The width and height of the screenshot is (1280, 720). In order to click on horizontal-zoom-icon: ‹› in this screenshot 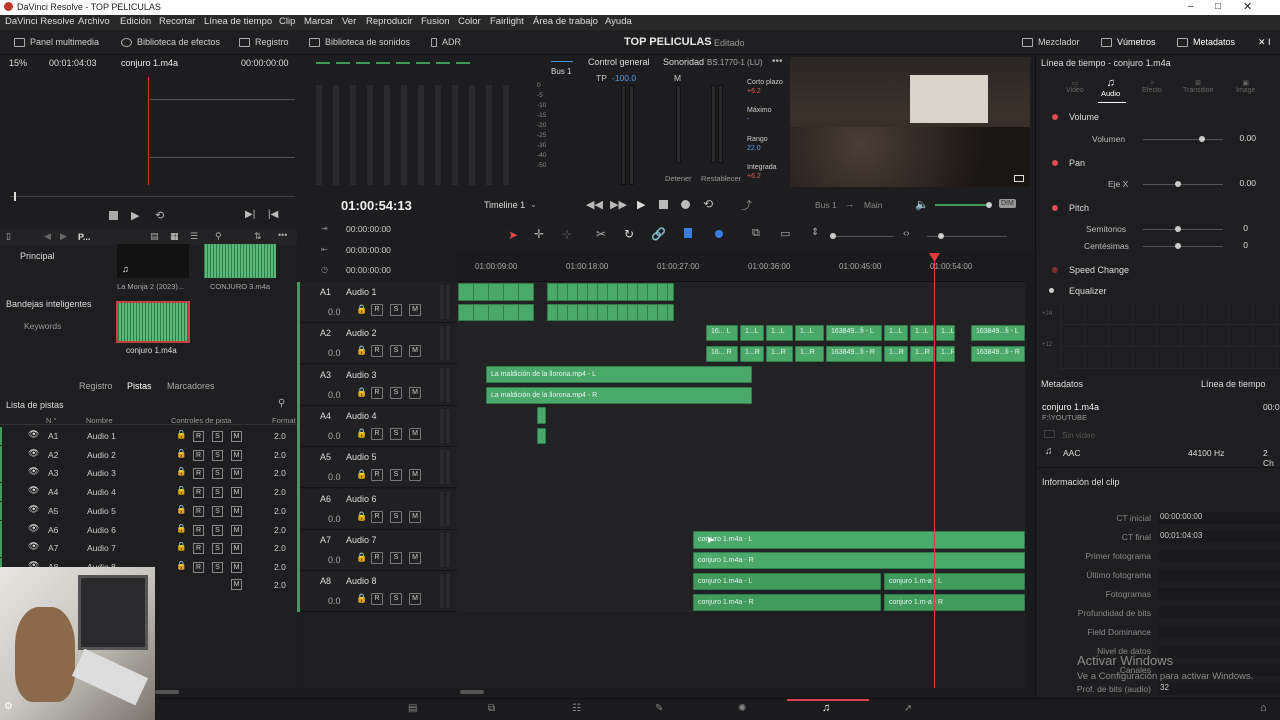, I will do `click(906, 233)`.